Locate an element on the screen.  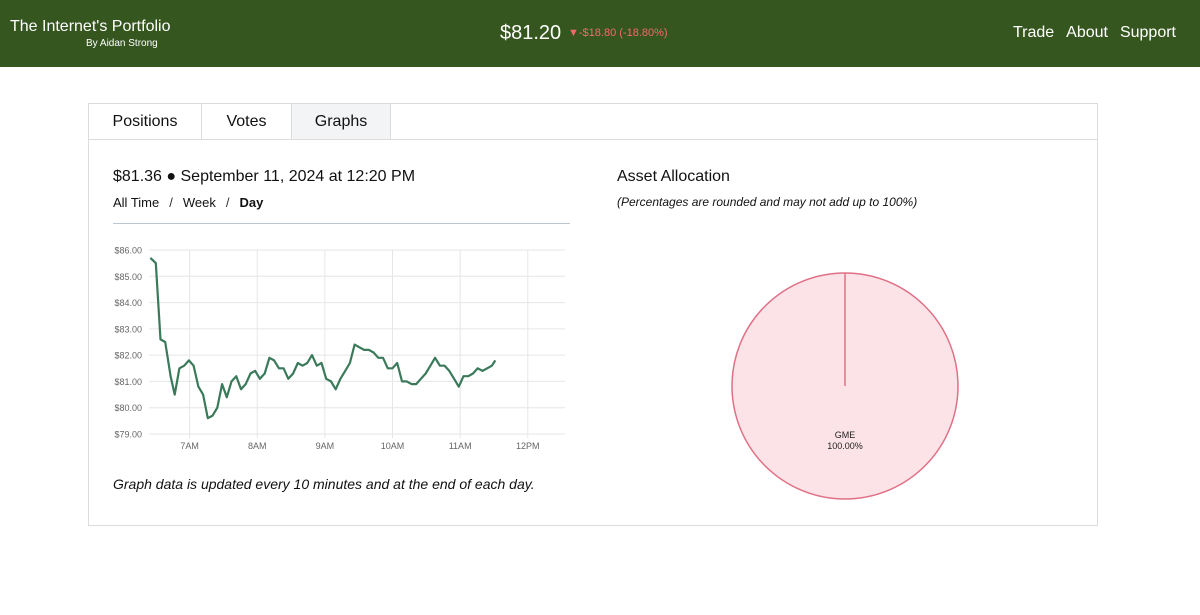
nav-trade-link: Trade is located at coordinates (1033, 33).